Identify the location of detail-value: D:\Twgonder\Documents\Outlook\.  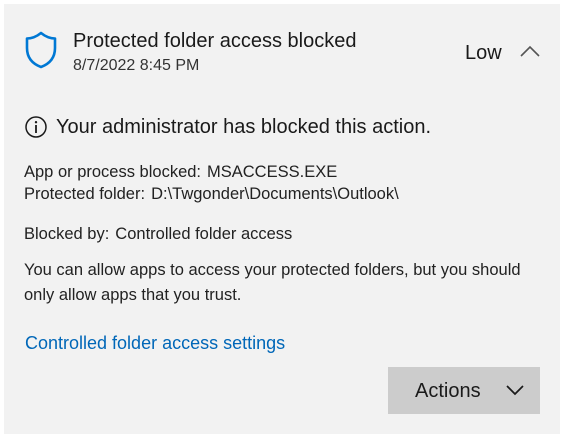
(275, 194).